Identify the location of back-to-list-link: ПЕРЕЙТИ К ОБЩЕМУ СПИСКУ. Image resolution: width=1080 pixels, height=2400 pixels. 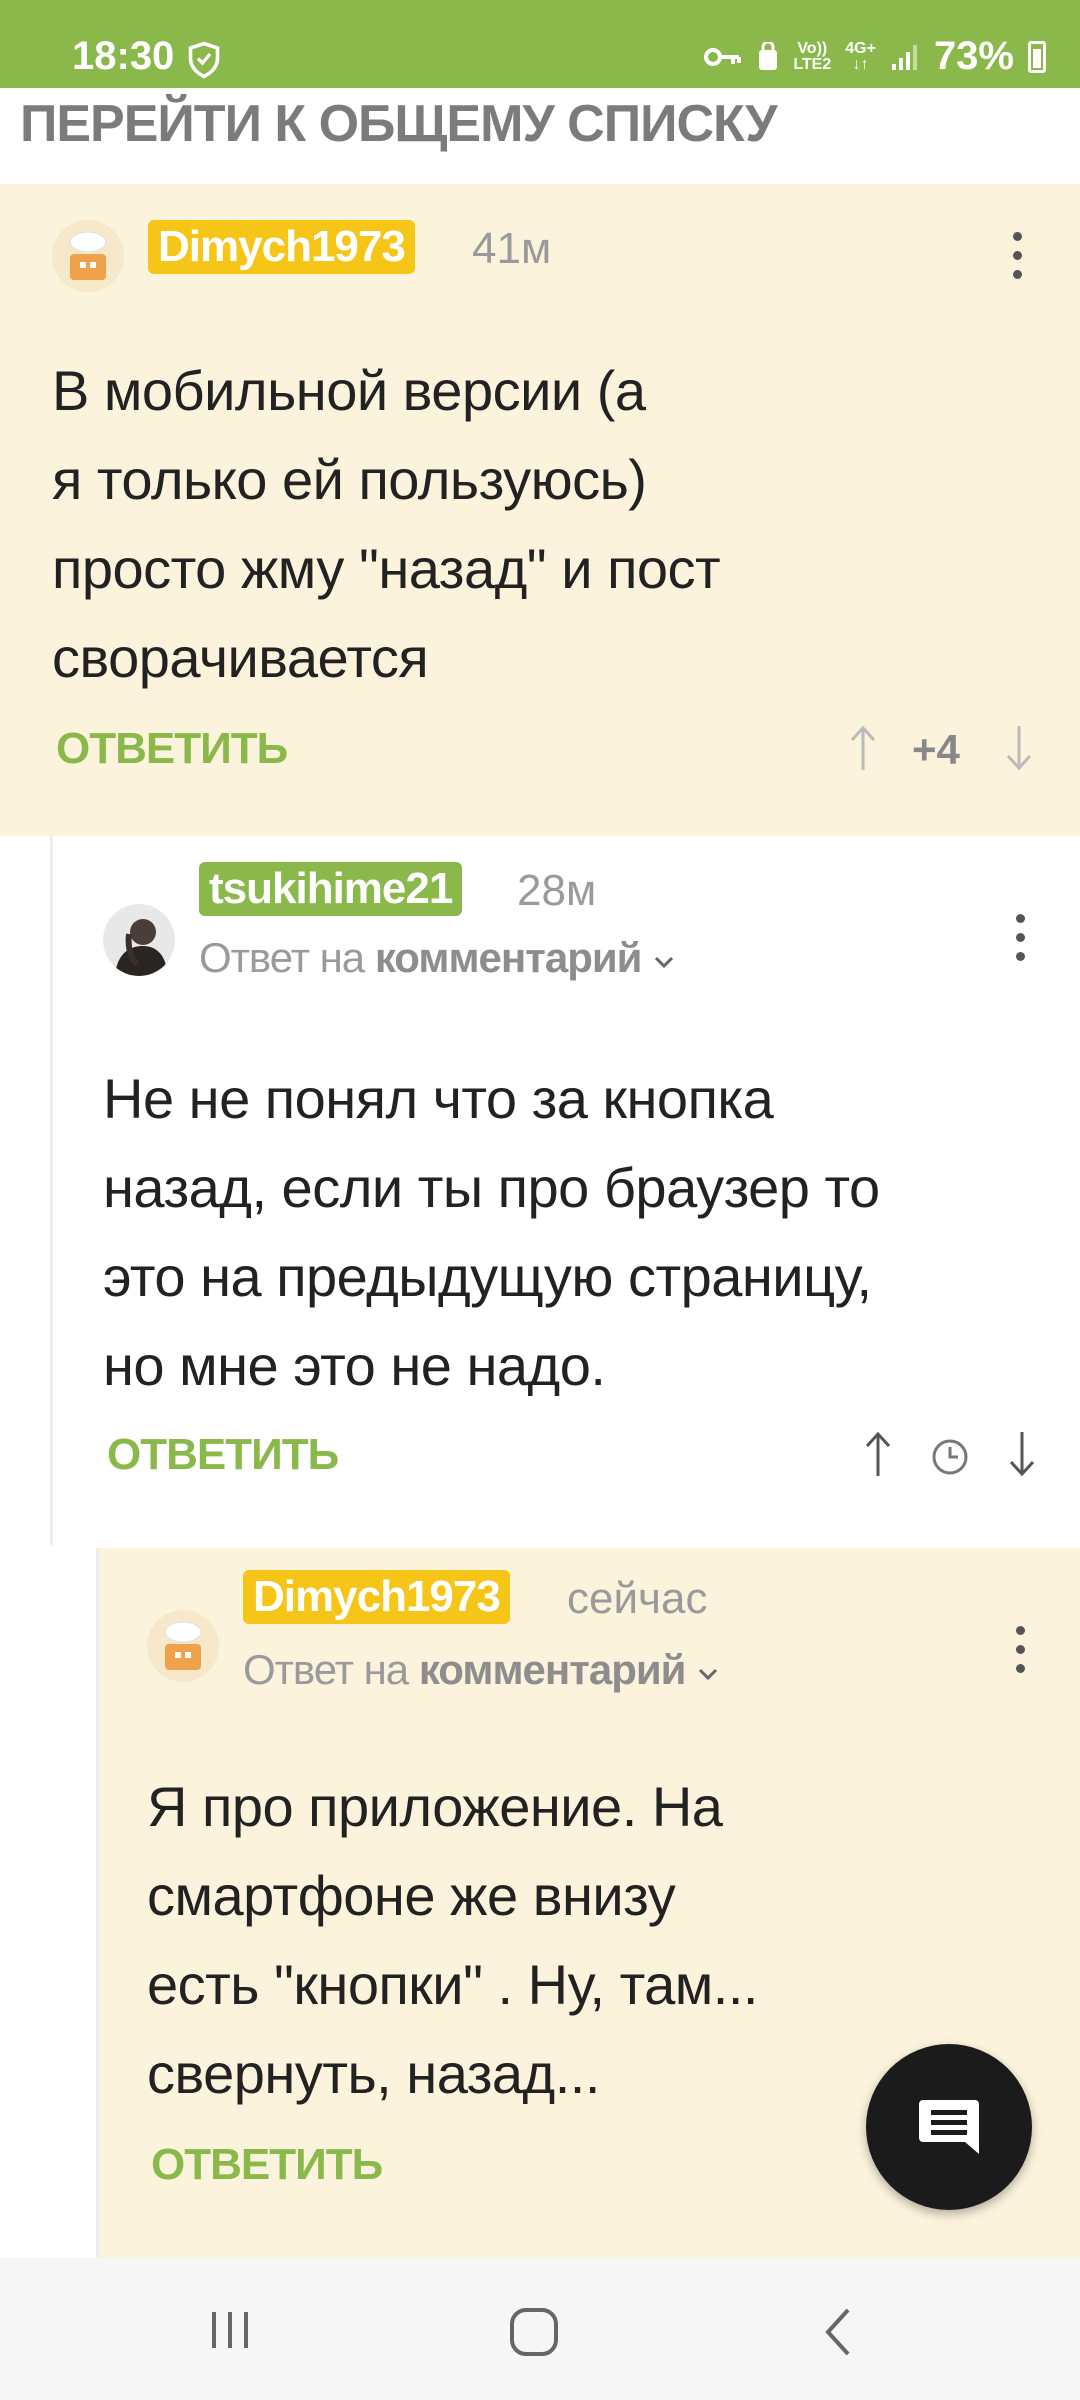
(398, 124).